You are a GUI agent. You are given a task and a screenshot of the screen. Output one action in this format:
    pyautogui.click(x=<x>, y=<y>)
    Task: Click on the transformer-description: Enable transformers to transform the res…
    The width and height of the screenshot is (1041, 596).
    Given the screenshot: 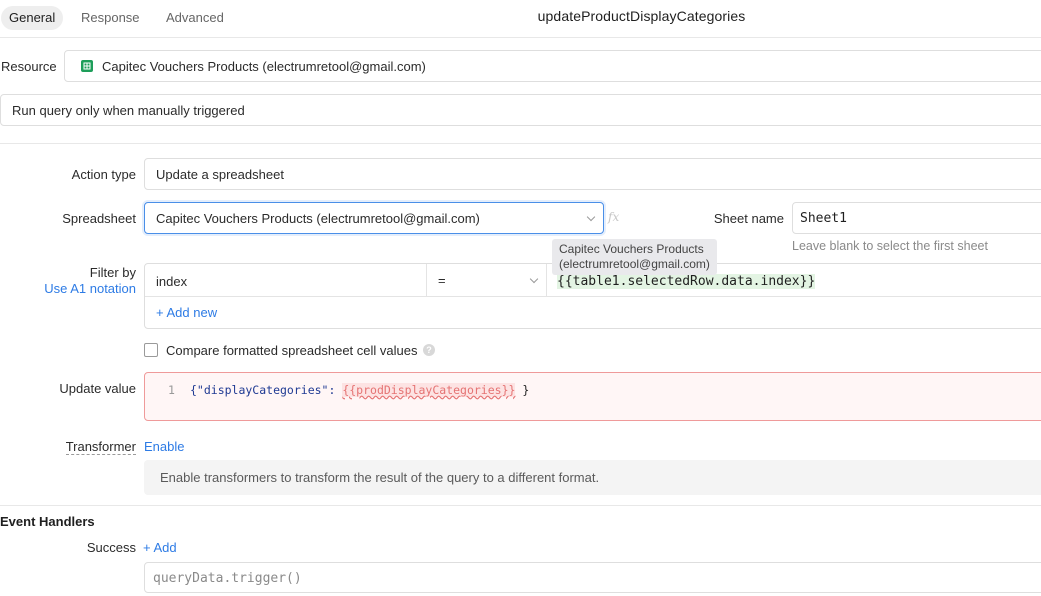 What is the action you would take?
    pyautogui.click(x=380, y=477)
    